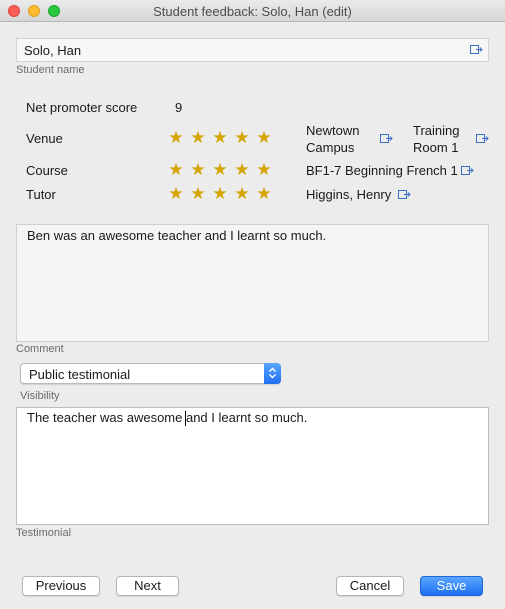 The width and height of the screenshot is (505, 609). What do you see at coordinates (185, 418) in the screenshot?
I see `text-cursor` at bounding box center [185, 418].